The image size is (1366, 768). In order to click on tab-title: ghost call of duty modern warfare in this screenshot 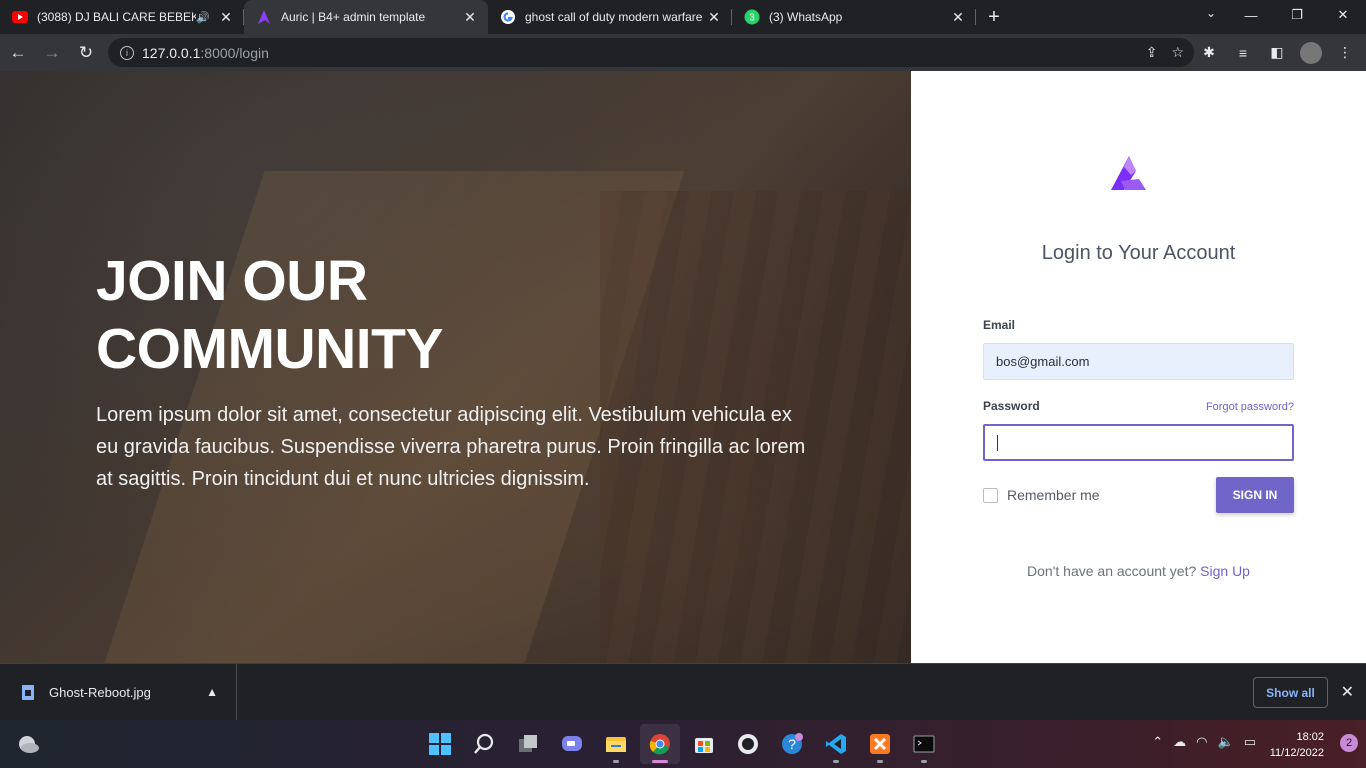, I will do `click(614, 17)`.